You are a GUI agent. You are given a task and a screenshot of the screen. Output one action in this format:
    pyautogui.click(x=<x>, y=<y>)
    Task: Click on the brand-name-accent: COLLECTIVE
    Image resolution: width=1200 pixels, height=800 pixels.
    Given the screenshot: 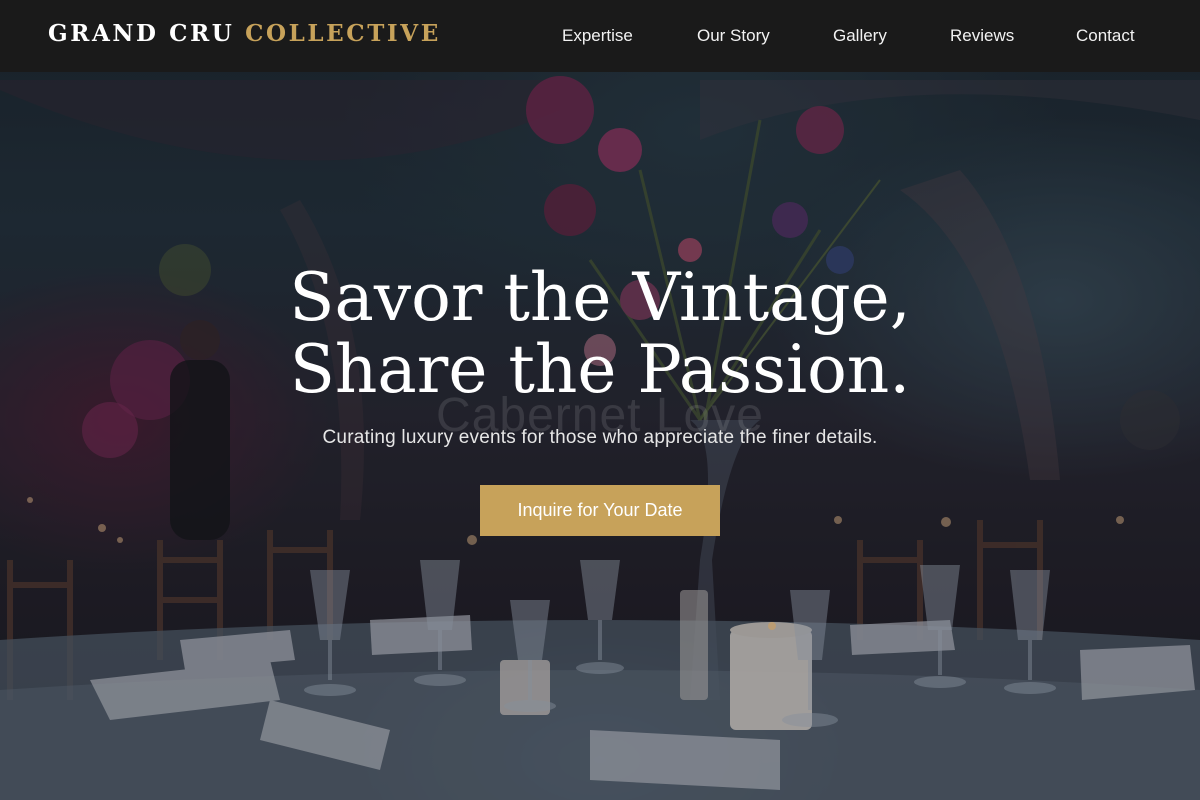 What is the action you would take?
    pyautogui.click(x=343, y=33)
    